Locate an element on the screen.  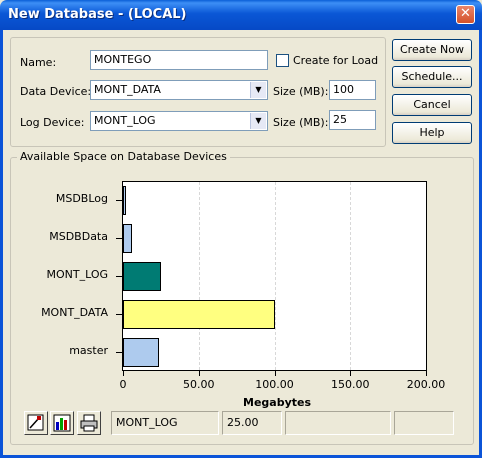
cancel-button: Cancel is located at coordinates (432, 105).